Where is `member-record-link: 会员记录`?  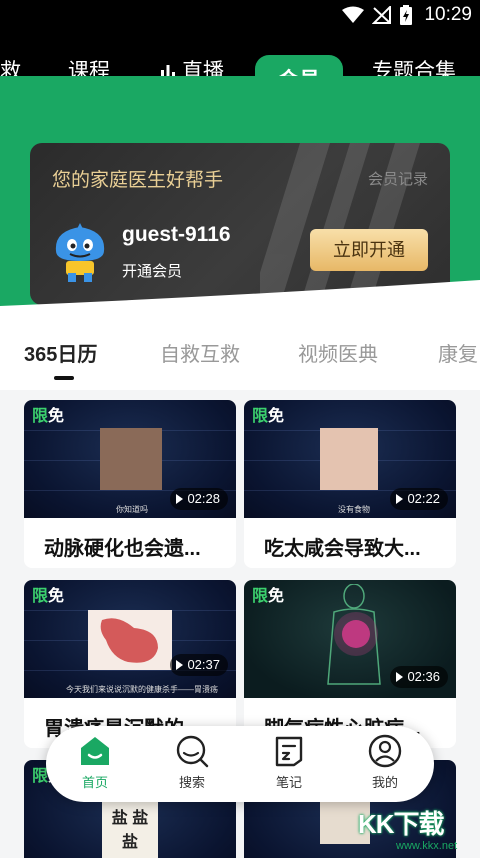 member-record-link: 会员记录 is located at coordinates (398, 178).